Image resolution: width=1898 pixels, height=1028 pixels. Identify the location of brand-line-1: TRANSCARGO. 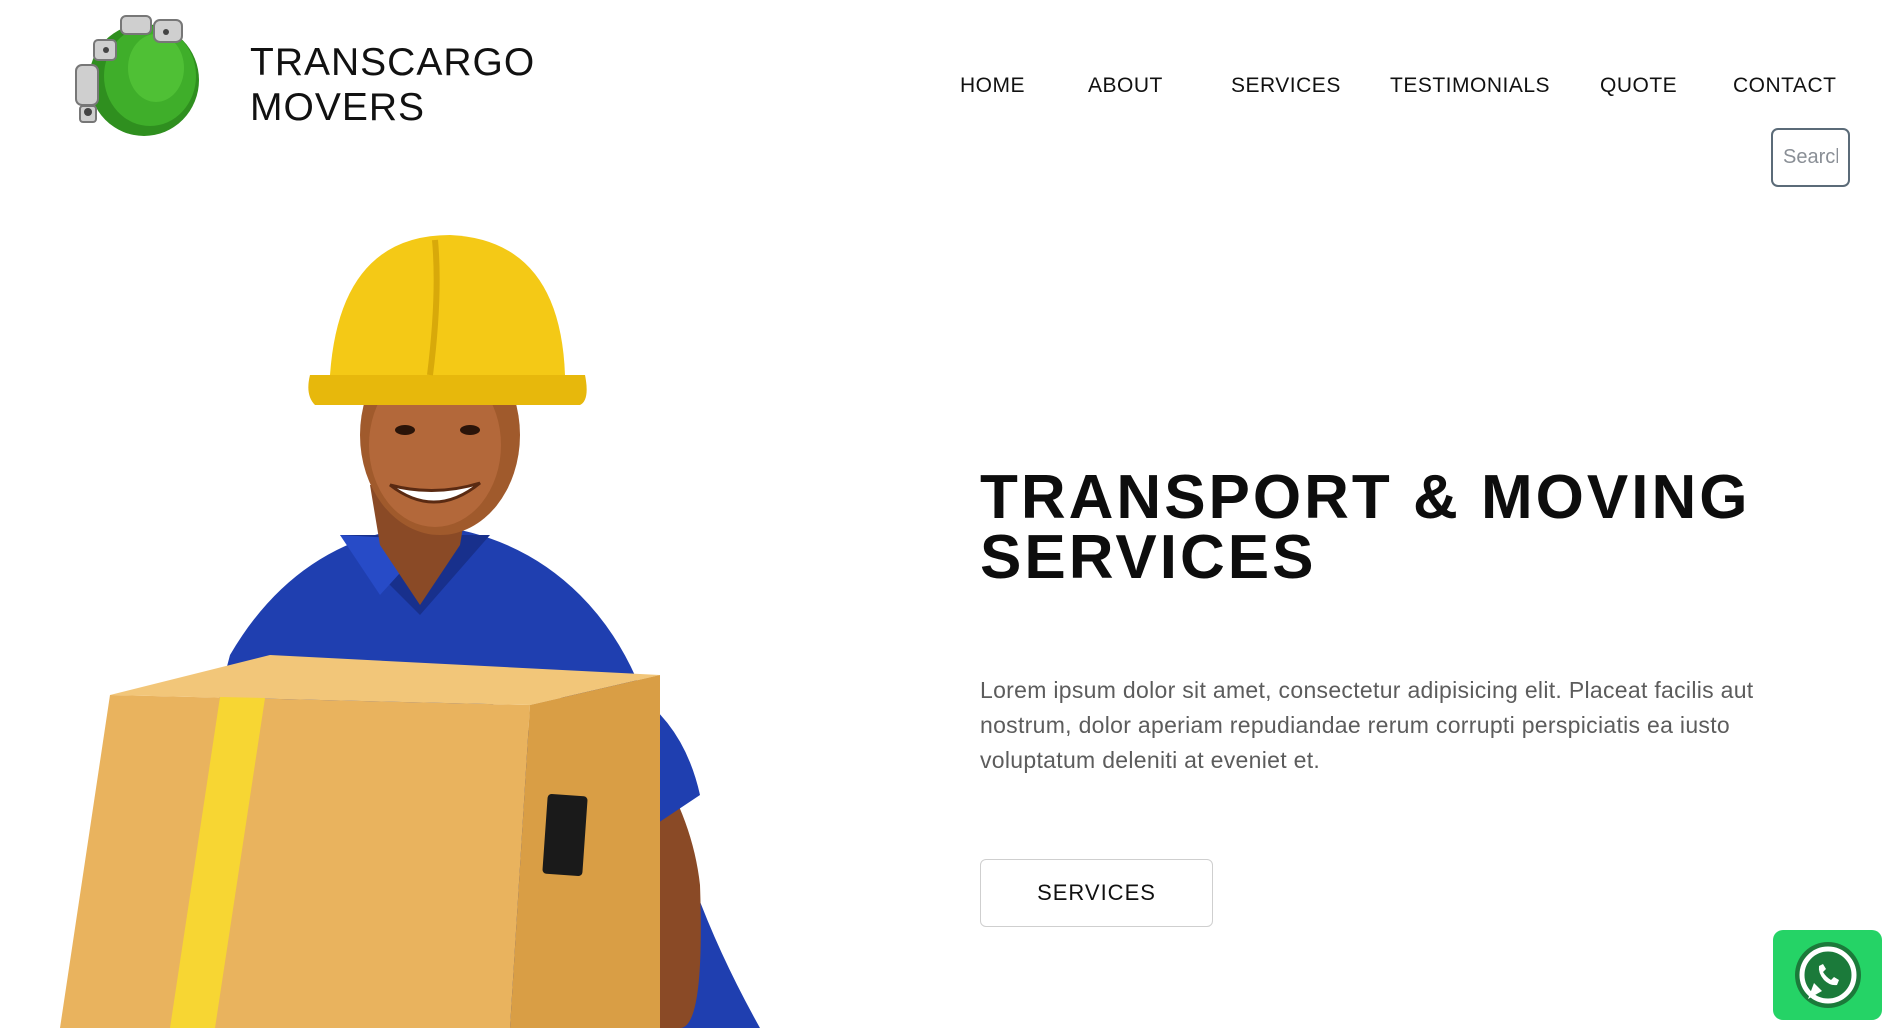
(393, 62).